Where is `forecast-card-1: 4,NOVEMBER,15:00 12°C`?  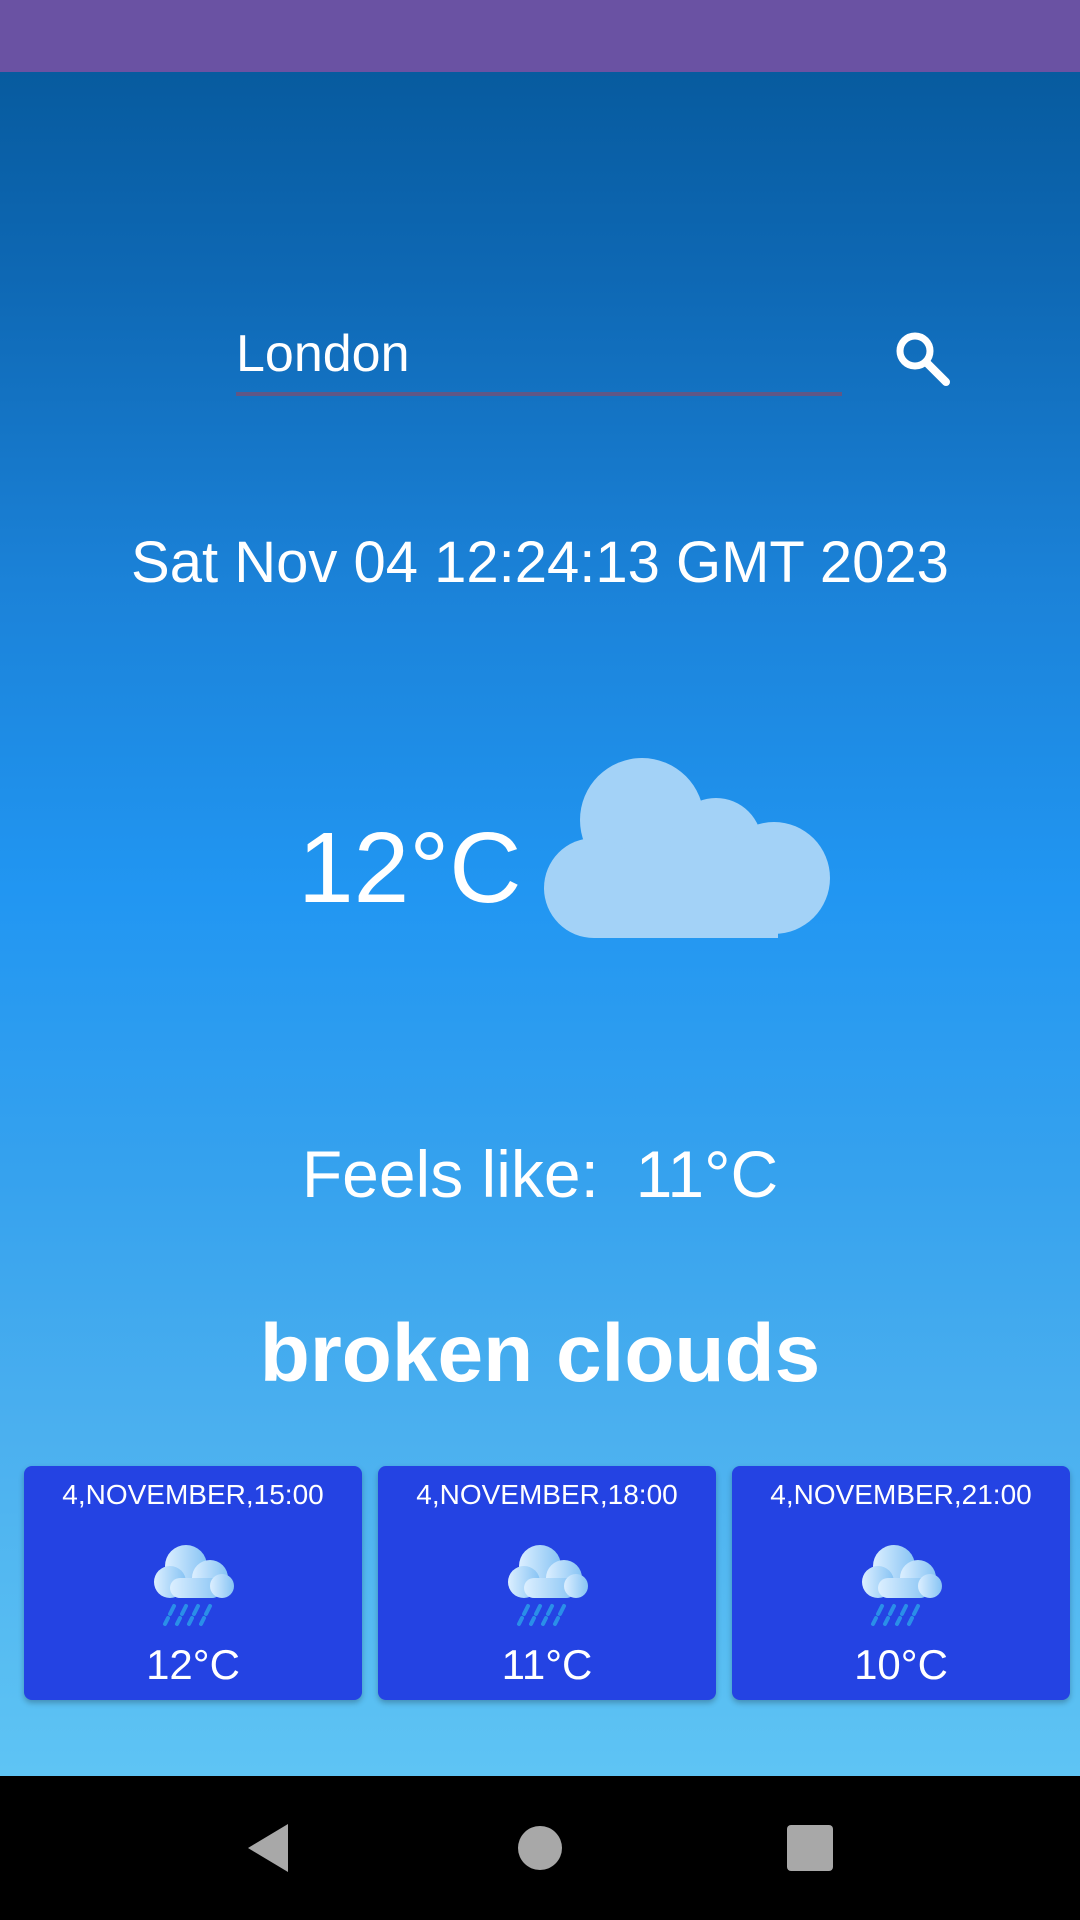 forecast-card-1: 4,NOVEMBER,15:00 12°C is located at coordinates (193, 1583).